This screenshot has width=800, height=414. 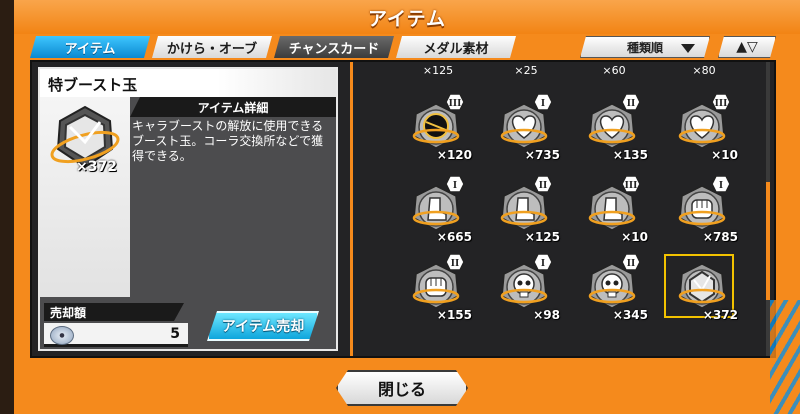 What do you see at coordinates (525, 127) in the screenshot?
I see `grid-item: I ×735` at bounding box center [525, 127].